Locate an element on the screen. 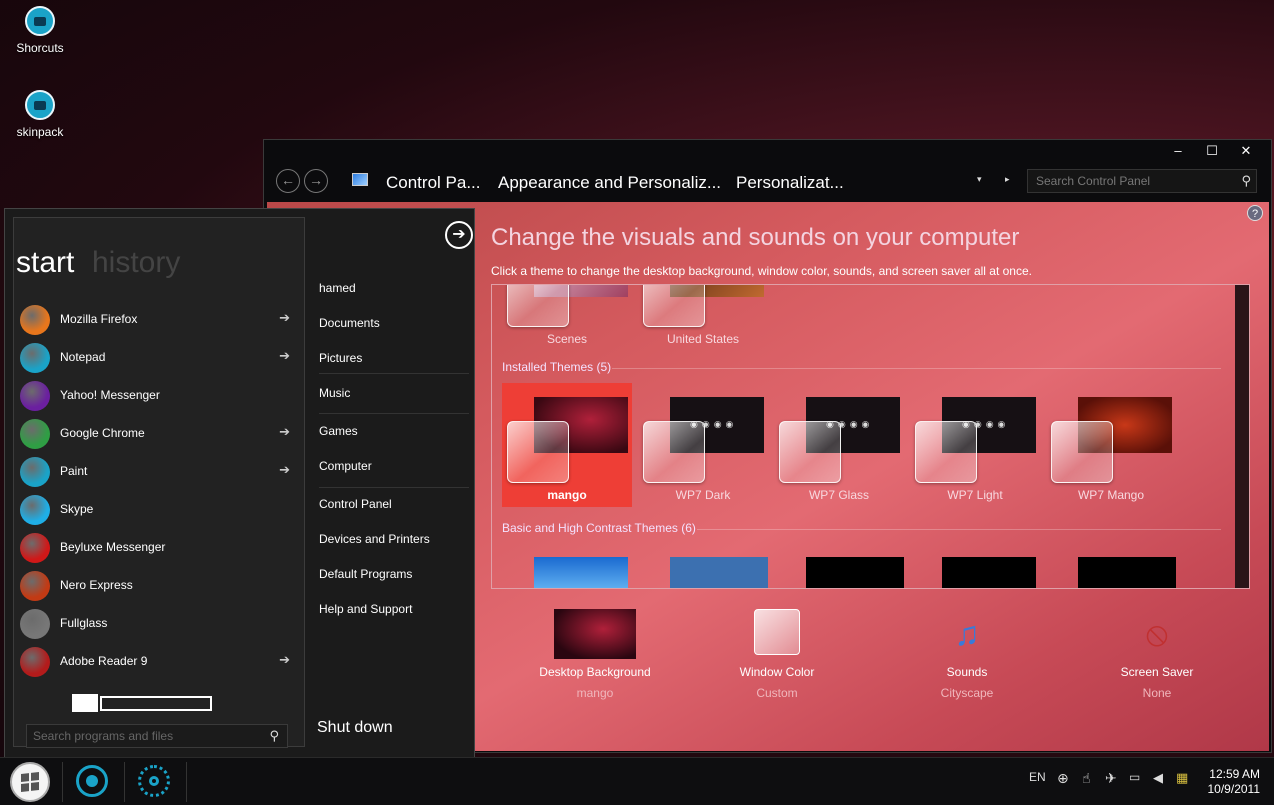  program-label: Skype is located at coordinates (77, 509).